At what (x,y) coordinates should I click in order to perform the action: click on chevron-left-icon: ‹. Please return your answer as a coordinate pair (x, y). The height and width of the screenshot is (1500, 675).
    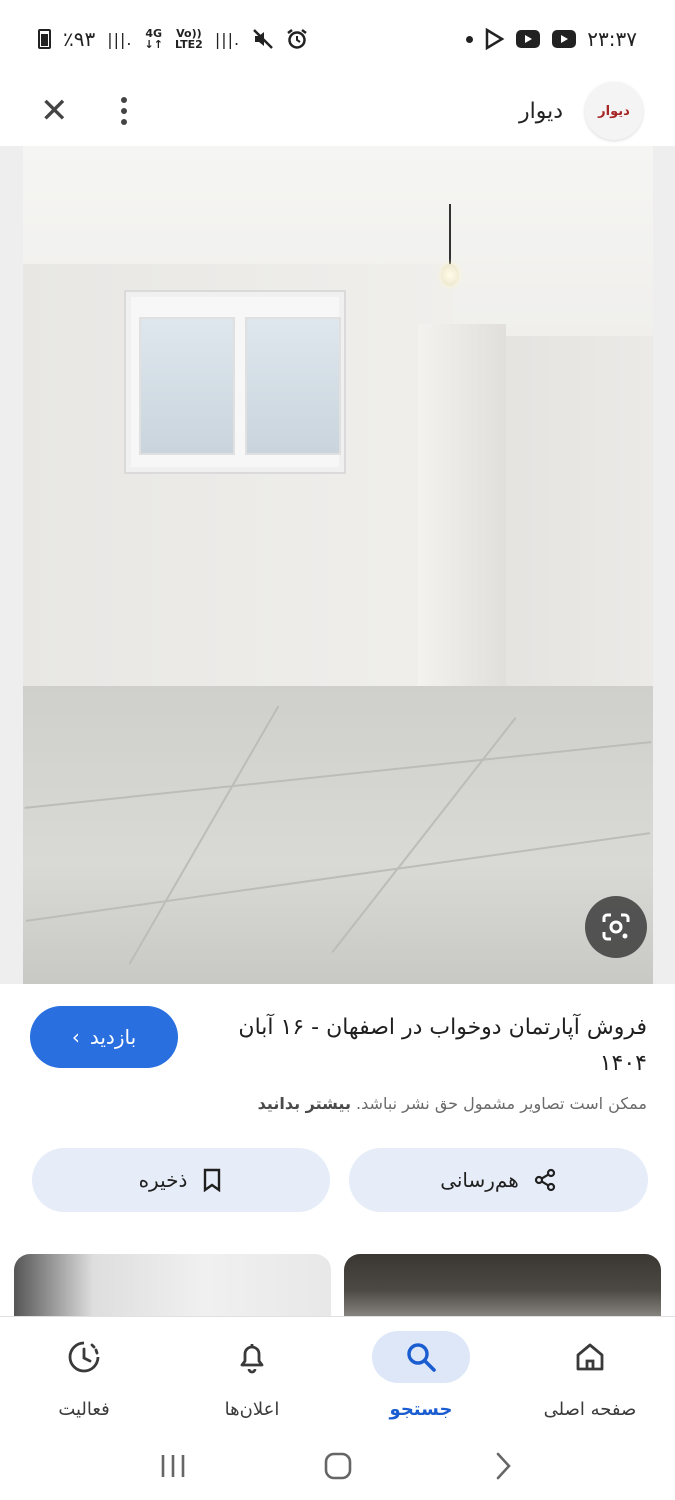
    Looking at the image, I should click on (75, 1037).